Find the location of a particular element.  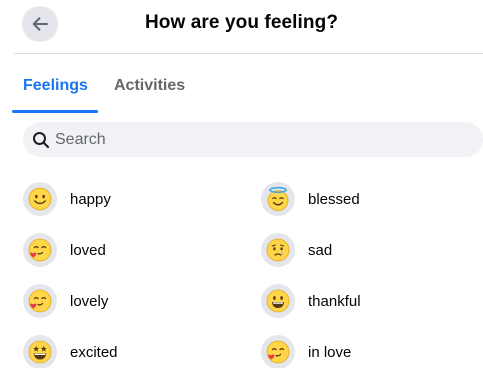

search-icon is located at coordinates (41, 140).